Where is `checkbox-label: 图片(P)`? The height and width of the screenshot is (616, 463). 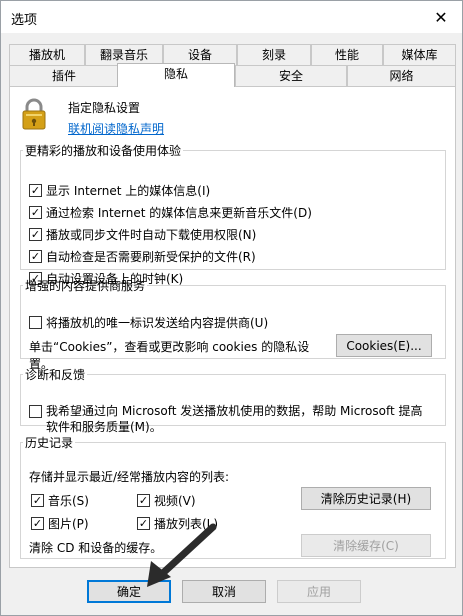
checkbox-label: 图片(P) is located at coordinates (68, 524).